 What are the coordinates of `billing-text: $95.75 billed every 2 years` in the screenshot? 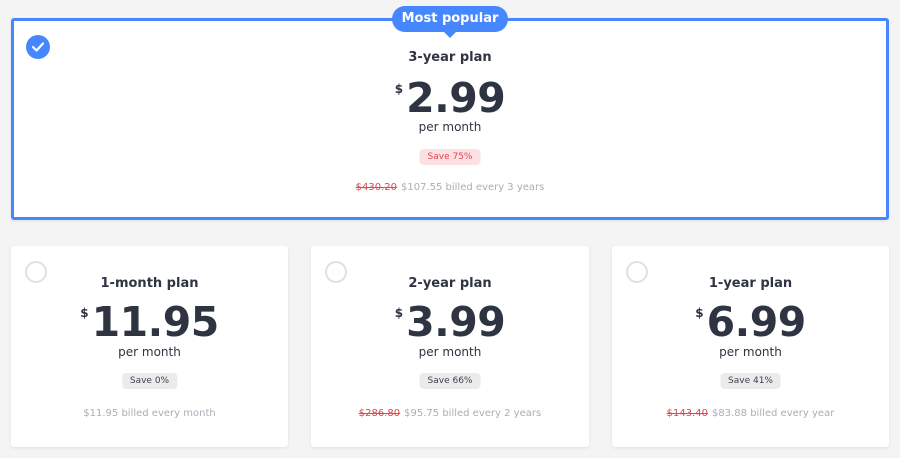 It's located at (473, 413).